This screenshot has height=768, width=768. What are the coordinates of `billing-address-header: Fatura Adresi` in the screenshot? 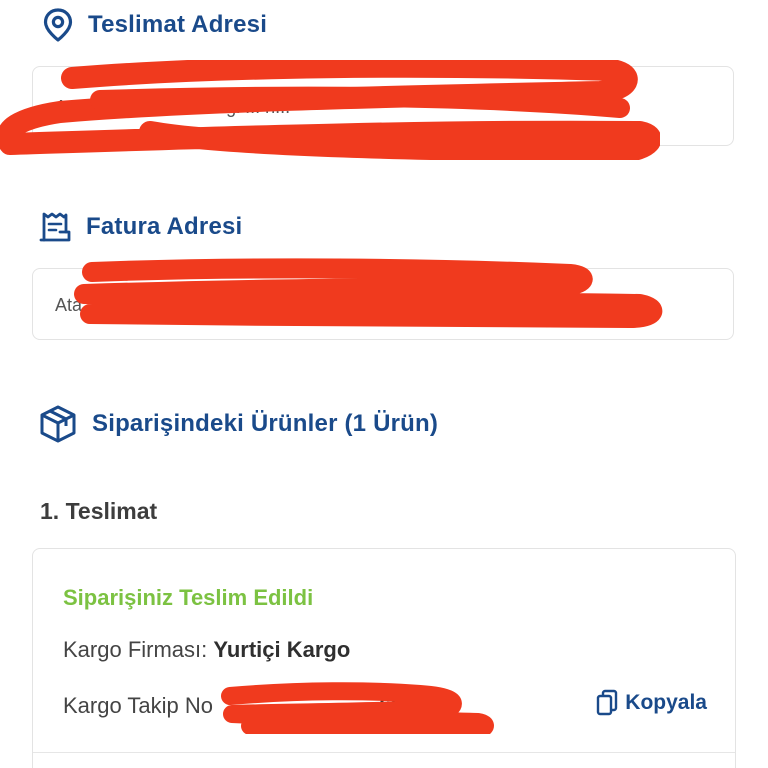 It's located at (140, 227).